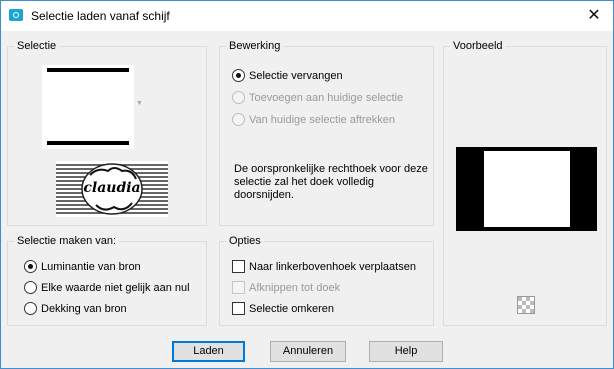 The width and height of the screenshot is (614, 369). What do you see at coordinates (16, 15) in the screenshot?
I see `app-icon` at bounding box center [16, 15].